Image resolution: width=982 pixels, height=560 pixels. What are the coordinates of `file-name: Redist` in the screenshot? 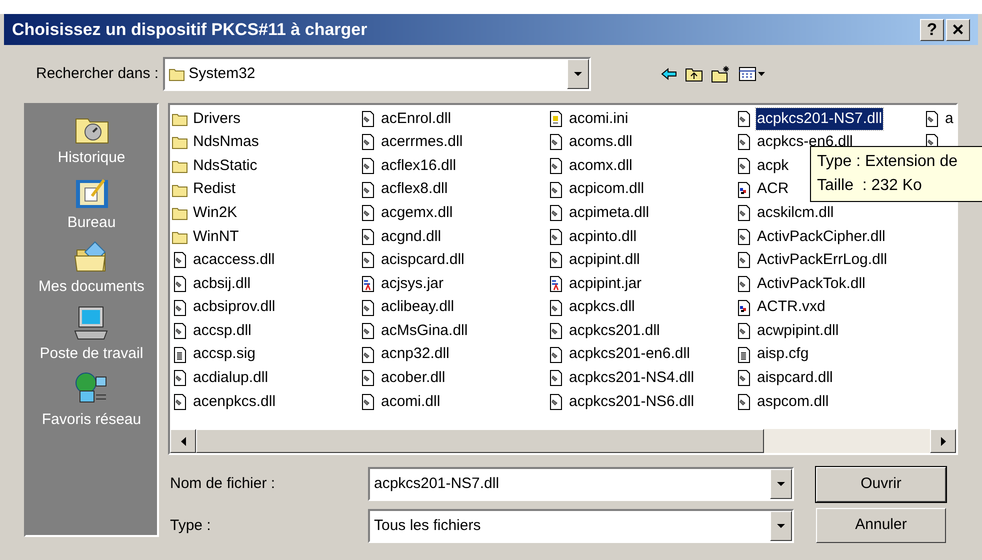 It's located at (214, 189).